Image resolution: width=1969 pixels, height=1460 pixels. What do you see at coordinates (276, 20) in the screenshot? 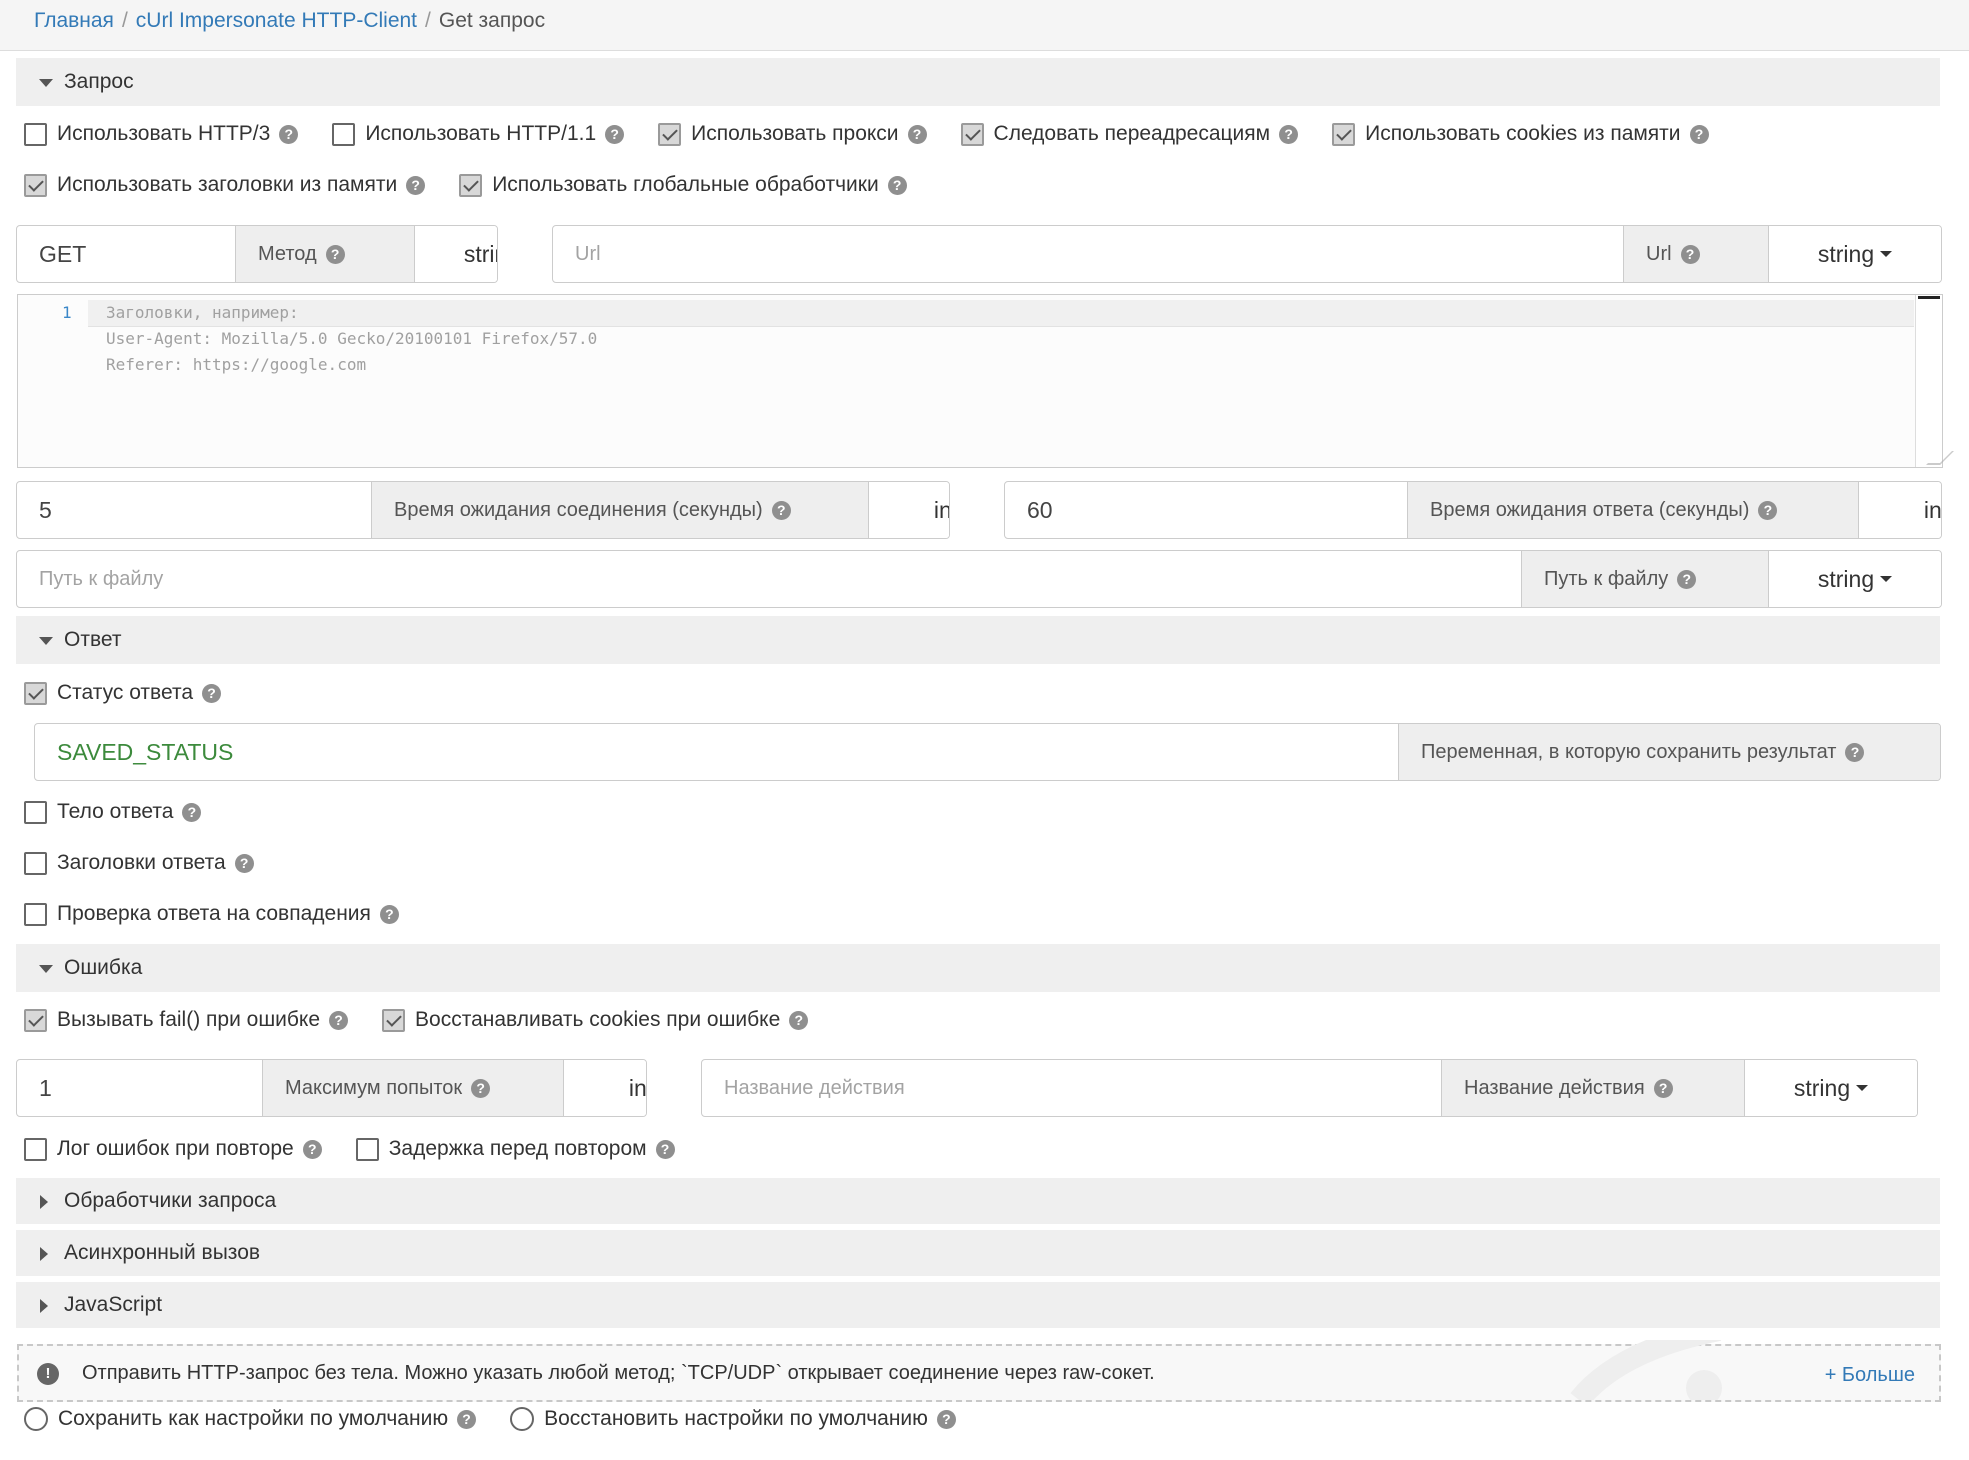
I see `breadcrumb-section-link: cUrl Impersonate HTTP-Client` at bounding box center [276, 20].